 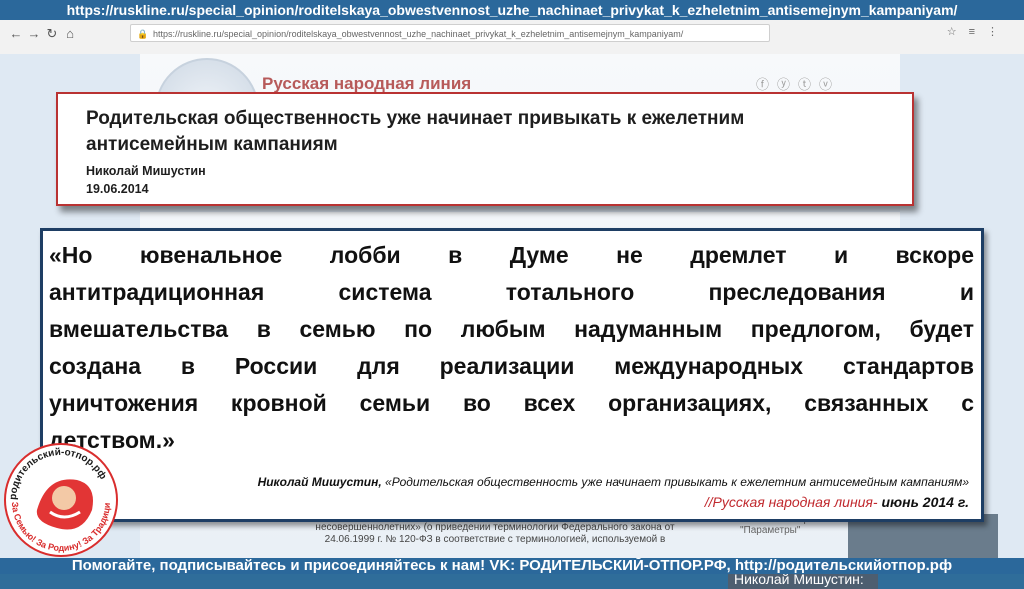 I want to click on home-icon: ⌂, so click(x=70, y=34).